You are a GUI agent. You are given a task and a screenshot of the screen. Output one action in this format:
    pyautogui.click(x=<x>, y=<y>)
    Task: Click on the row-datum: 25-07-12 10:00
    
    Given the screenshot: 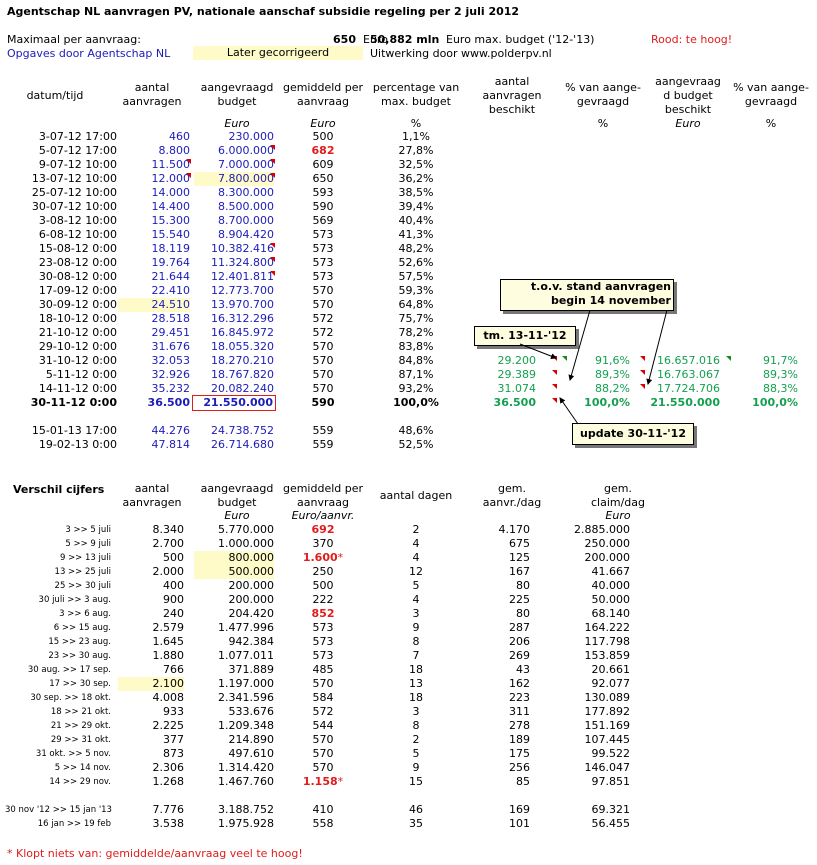 What is the action you would take?
    pyautogui.click(x=74, y=192)
    